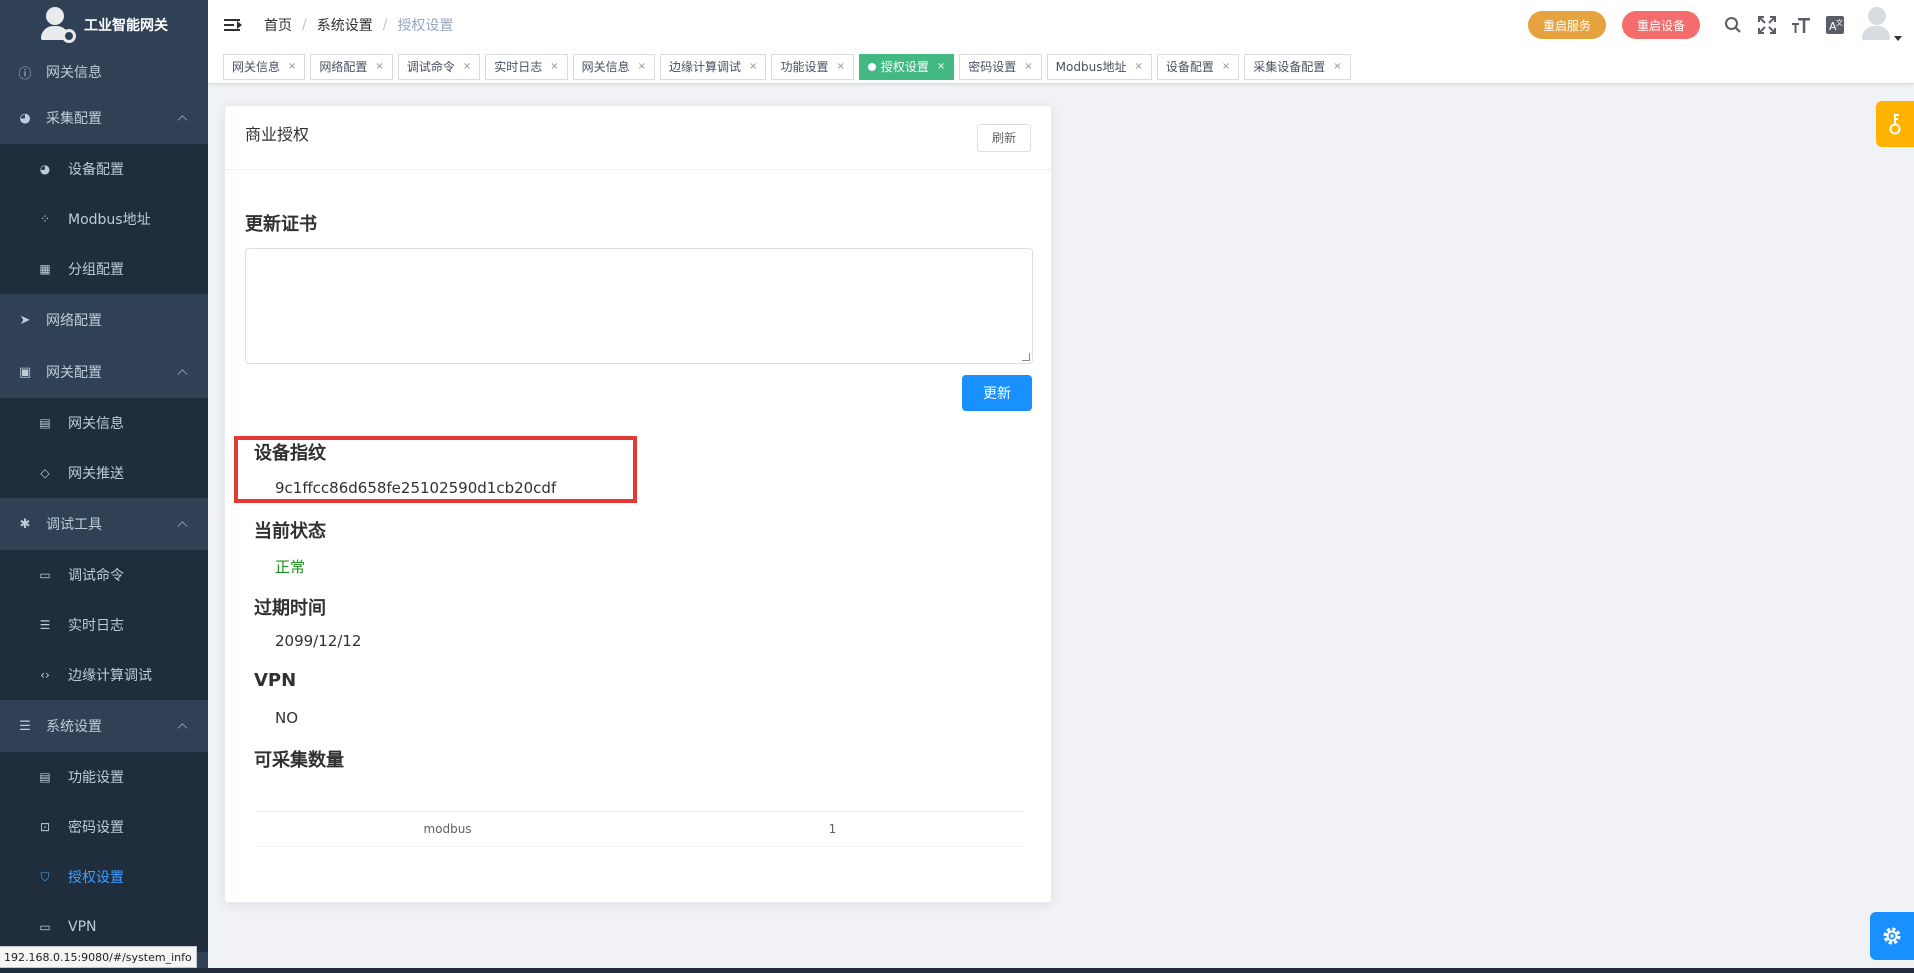 This screenshot has height=973, width=1914. Describe the element at coordinates (25, 524) in the screenshot. I see `bug-icon: ✱` at that location.